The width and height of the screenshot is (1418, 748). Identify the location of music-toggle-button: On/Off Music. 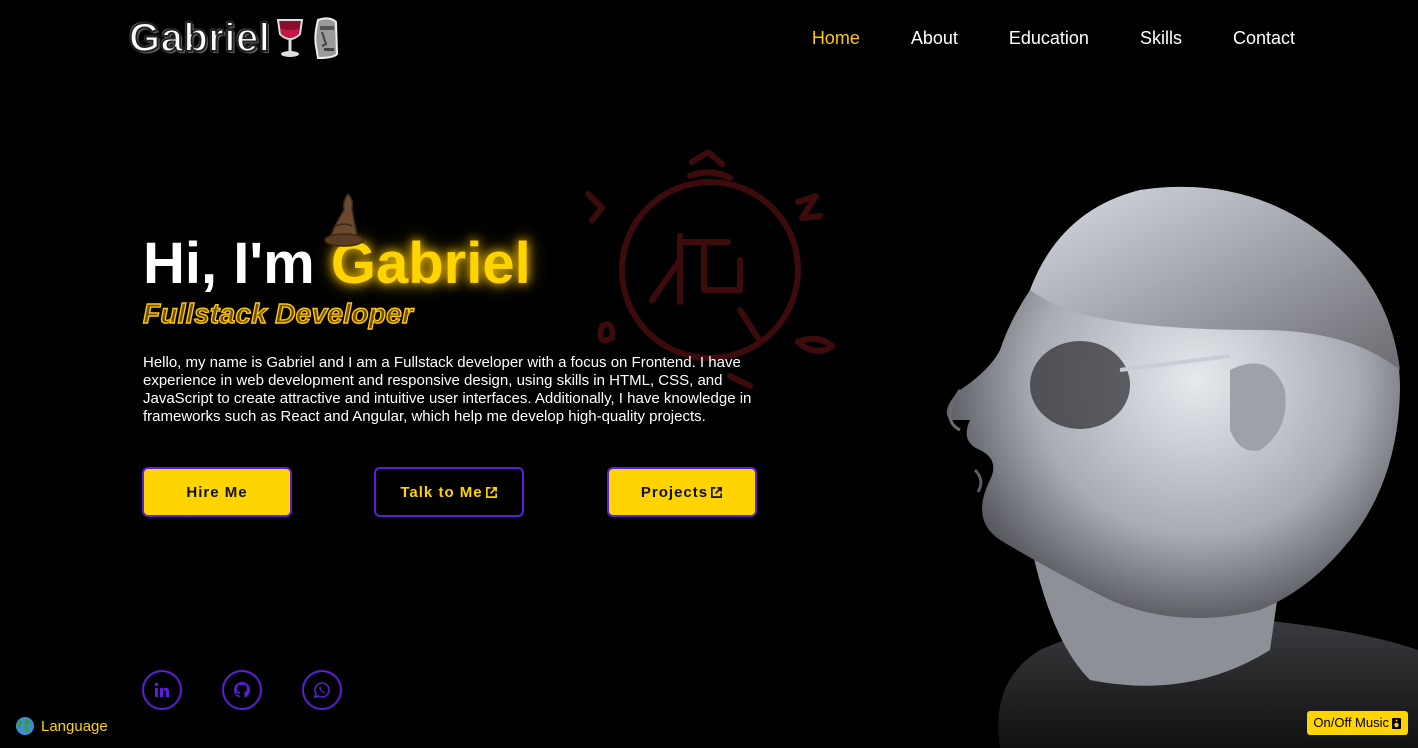
(1357, 723).